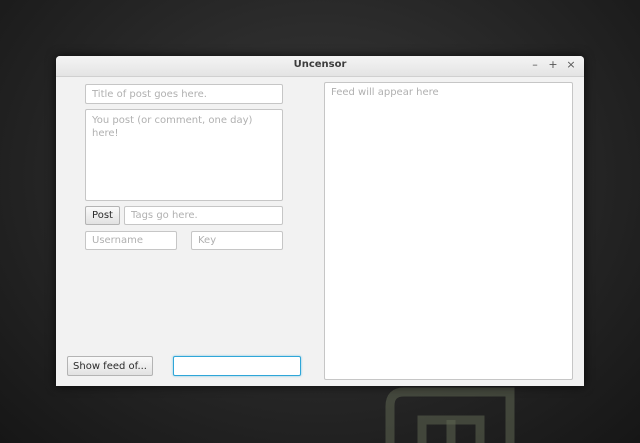  What do you see at coordinates (184, 94) in the screenshot?
I see `post-title-input` at bounding box center [184, 94].